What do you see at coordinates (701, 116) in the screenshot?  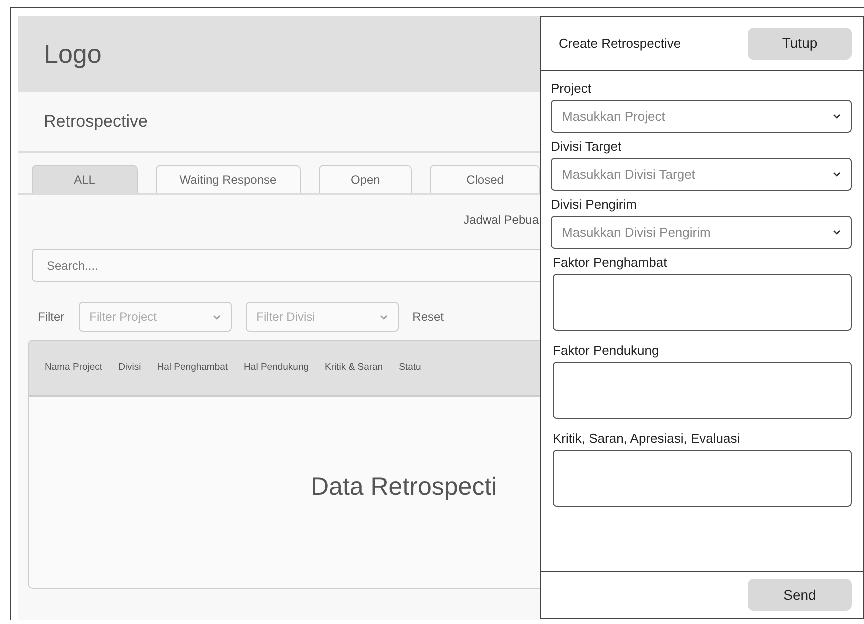 I see `select-field: Masukkan Project` at bounding box center [701, 116].